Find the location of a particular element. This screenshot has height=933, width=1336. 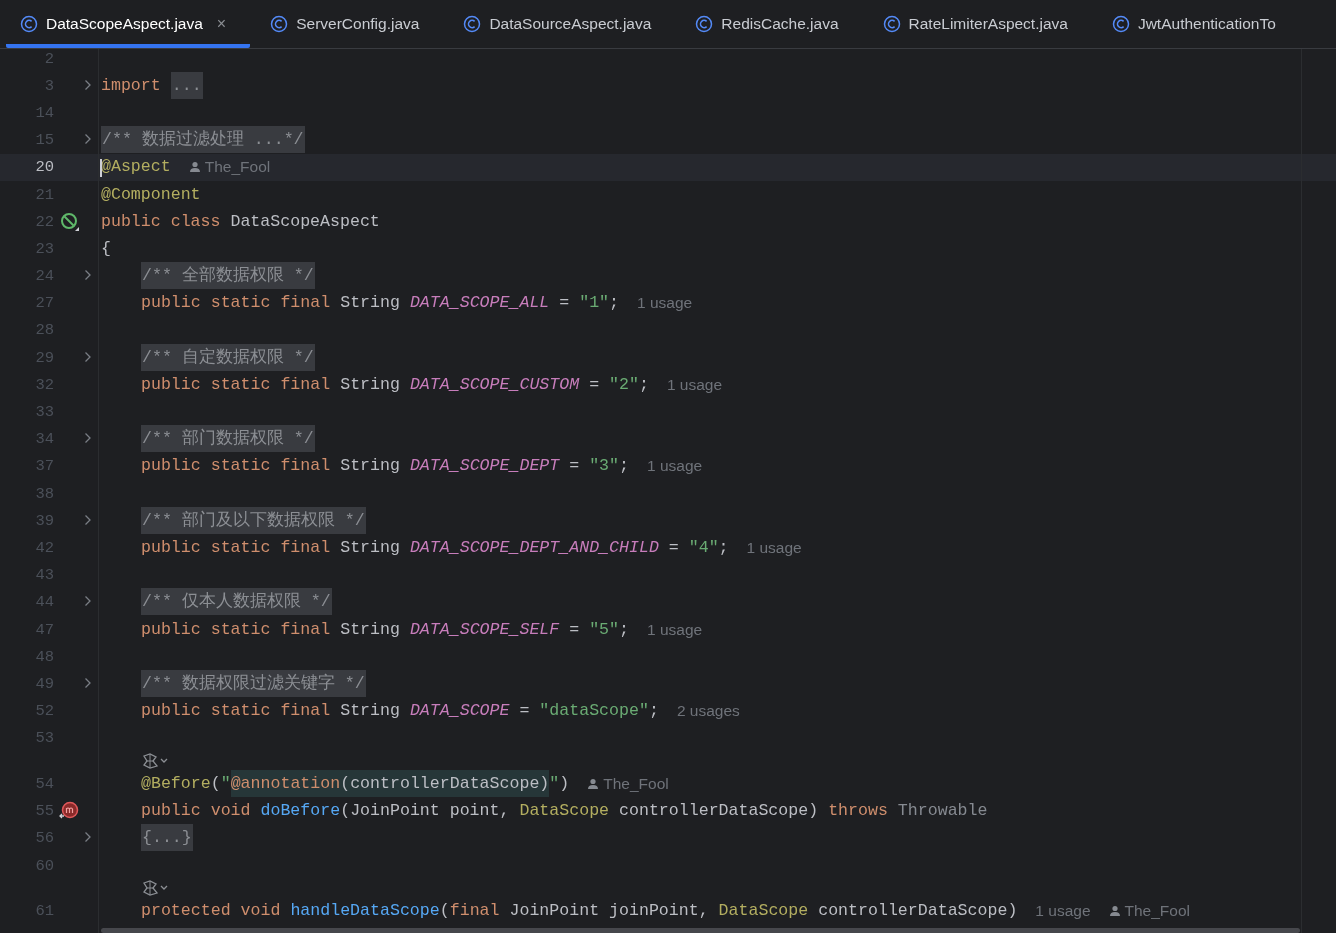

code-line: public static final String DATA_SCOPE_ALL = "1"; is located at coordinates (380, 303).